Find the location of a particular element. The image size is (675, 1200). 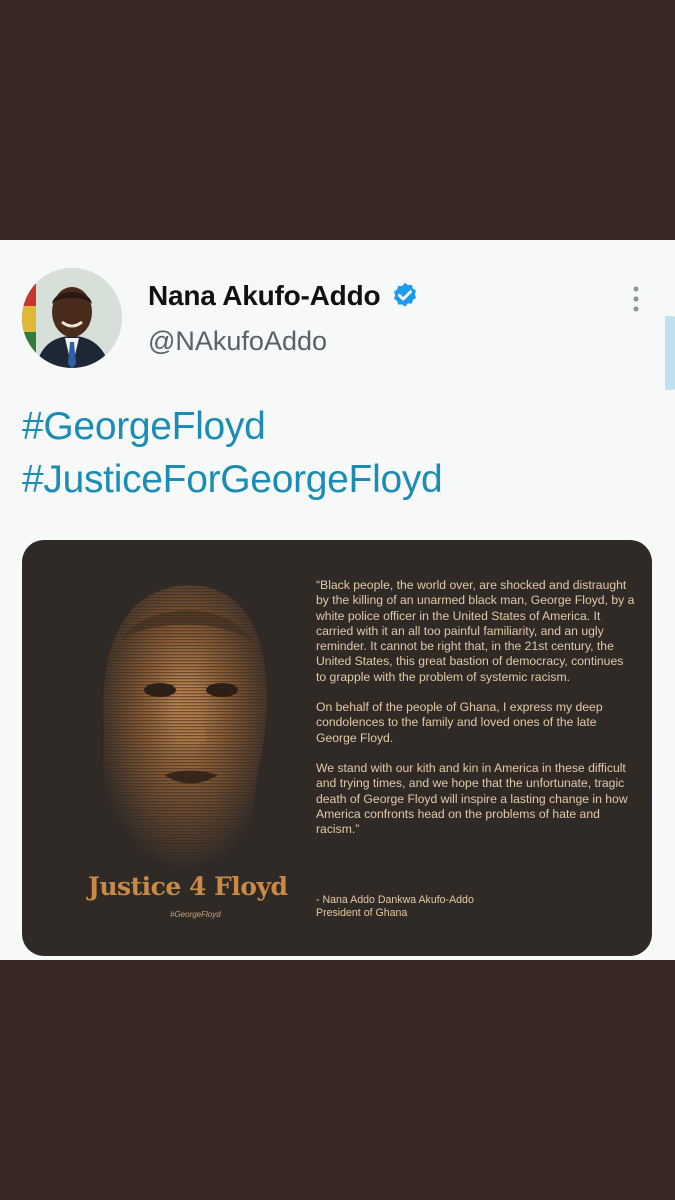

card-headline: Justice 4 Floyd is located at coordinates (188, 886).